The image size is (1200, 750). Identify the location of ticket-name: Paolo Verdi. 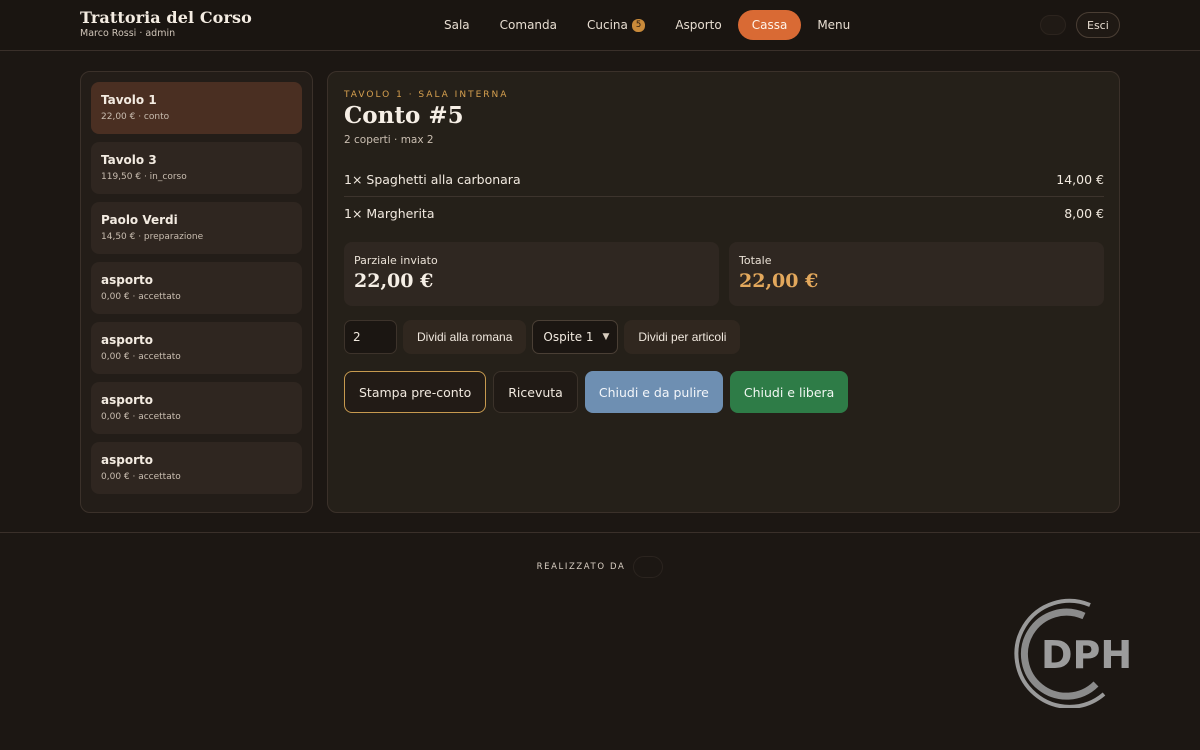
(139, 220).